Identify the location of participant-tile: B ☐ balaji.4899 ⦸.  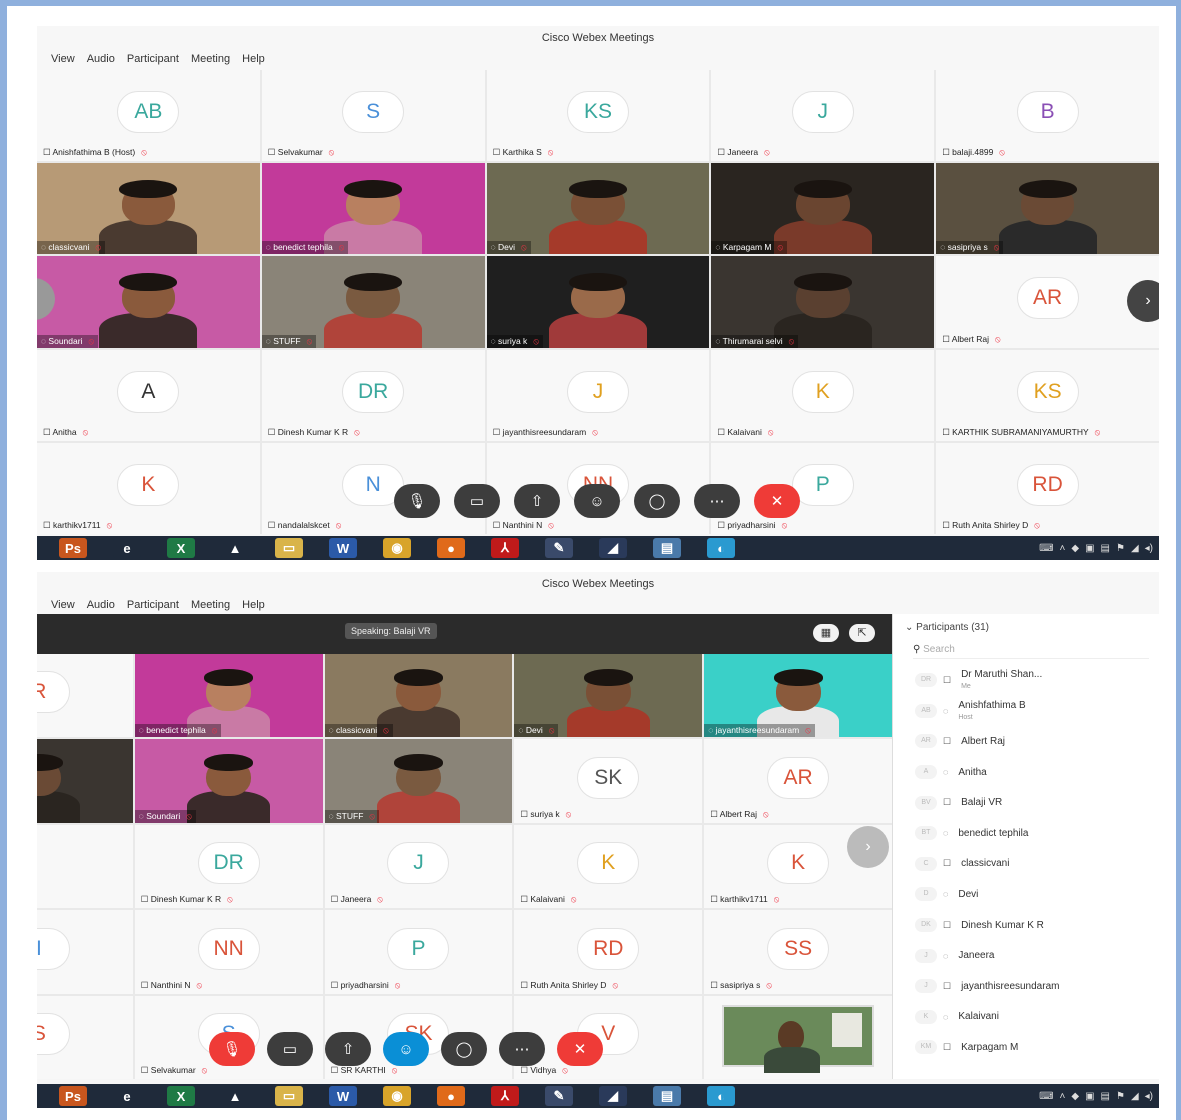
(1047, 116).